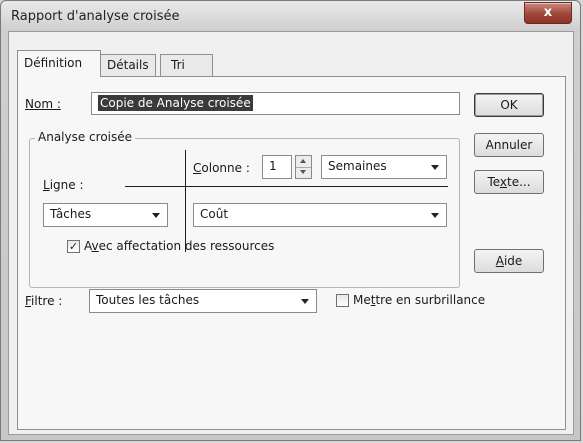  I want to click on cancel-button-label: Annuler, so click(509, 145).